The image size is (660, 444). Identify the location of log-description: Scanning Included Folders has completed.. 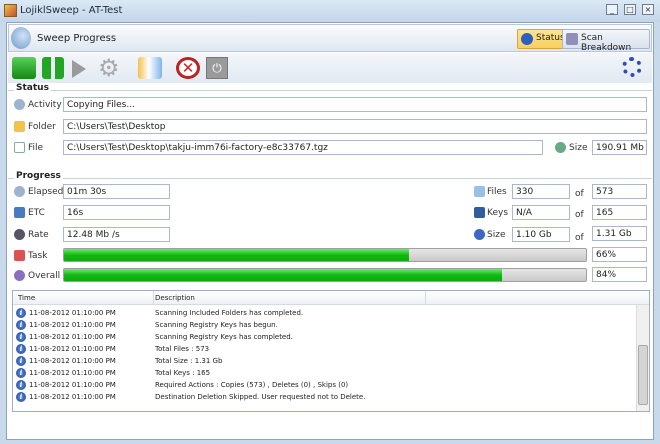
(229, 313).